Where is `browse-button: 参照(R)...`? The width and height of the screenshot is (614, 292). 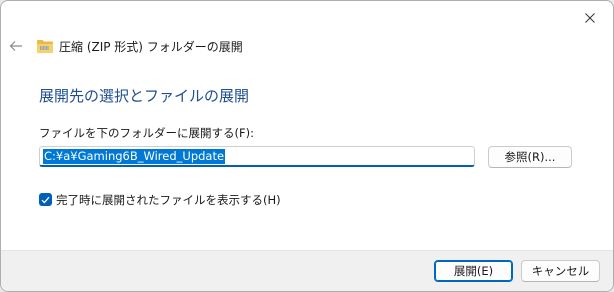 browse-button: 参照(R)... is located at coordinates (530, 157).